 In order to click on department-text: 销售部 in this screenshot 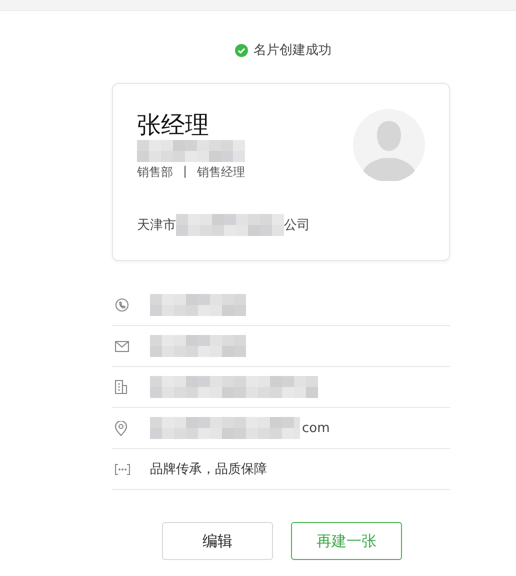, I will do `click(155, 172)`.